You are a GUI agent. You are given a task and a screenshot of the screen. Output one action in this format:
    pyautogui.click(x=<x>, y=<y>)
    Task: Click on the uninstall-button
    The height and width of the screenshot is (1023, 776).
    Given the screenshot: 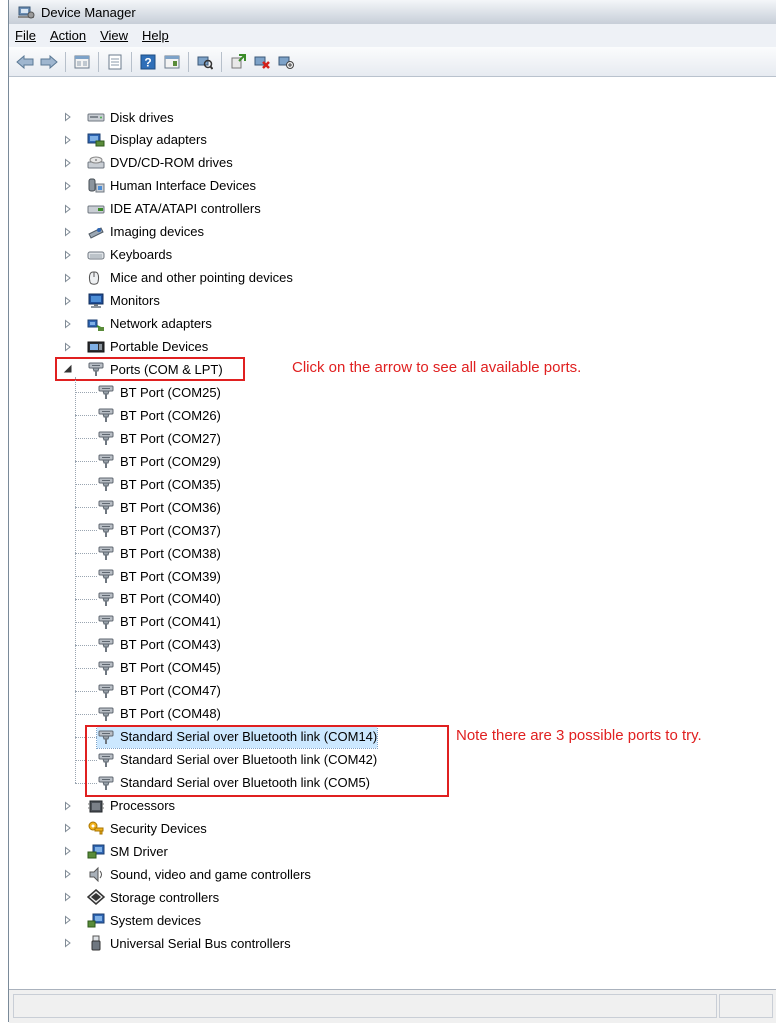 What is the action you would take?
    pyautogui.click(x=262, y=62)
    